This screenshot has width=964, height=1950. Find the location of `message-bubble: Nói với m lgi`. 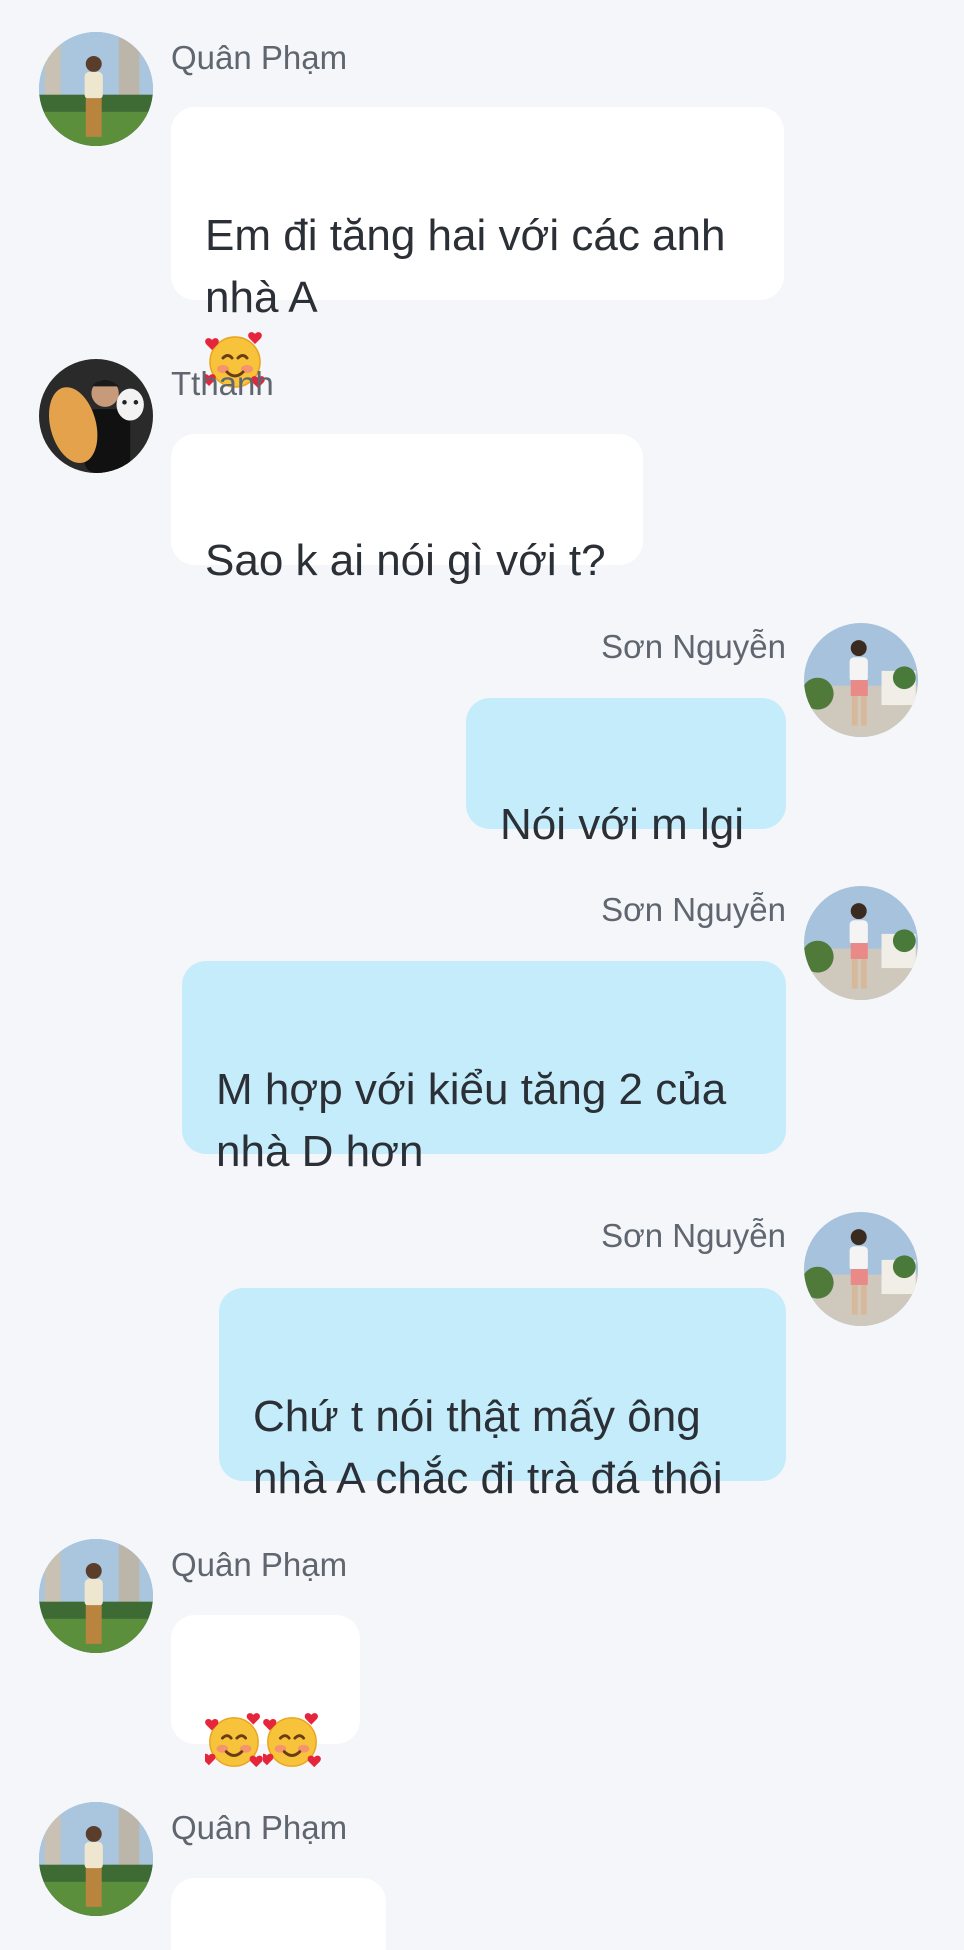

message-bubble: Nói với m lgi is located at coordinates (626, 773).